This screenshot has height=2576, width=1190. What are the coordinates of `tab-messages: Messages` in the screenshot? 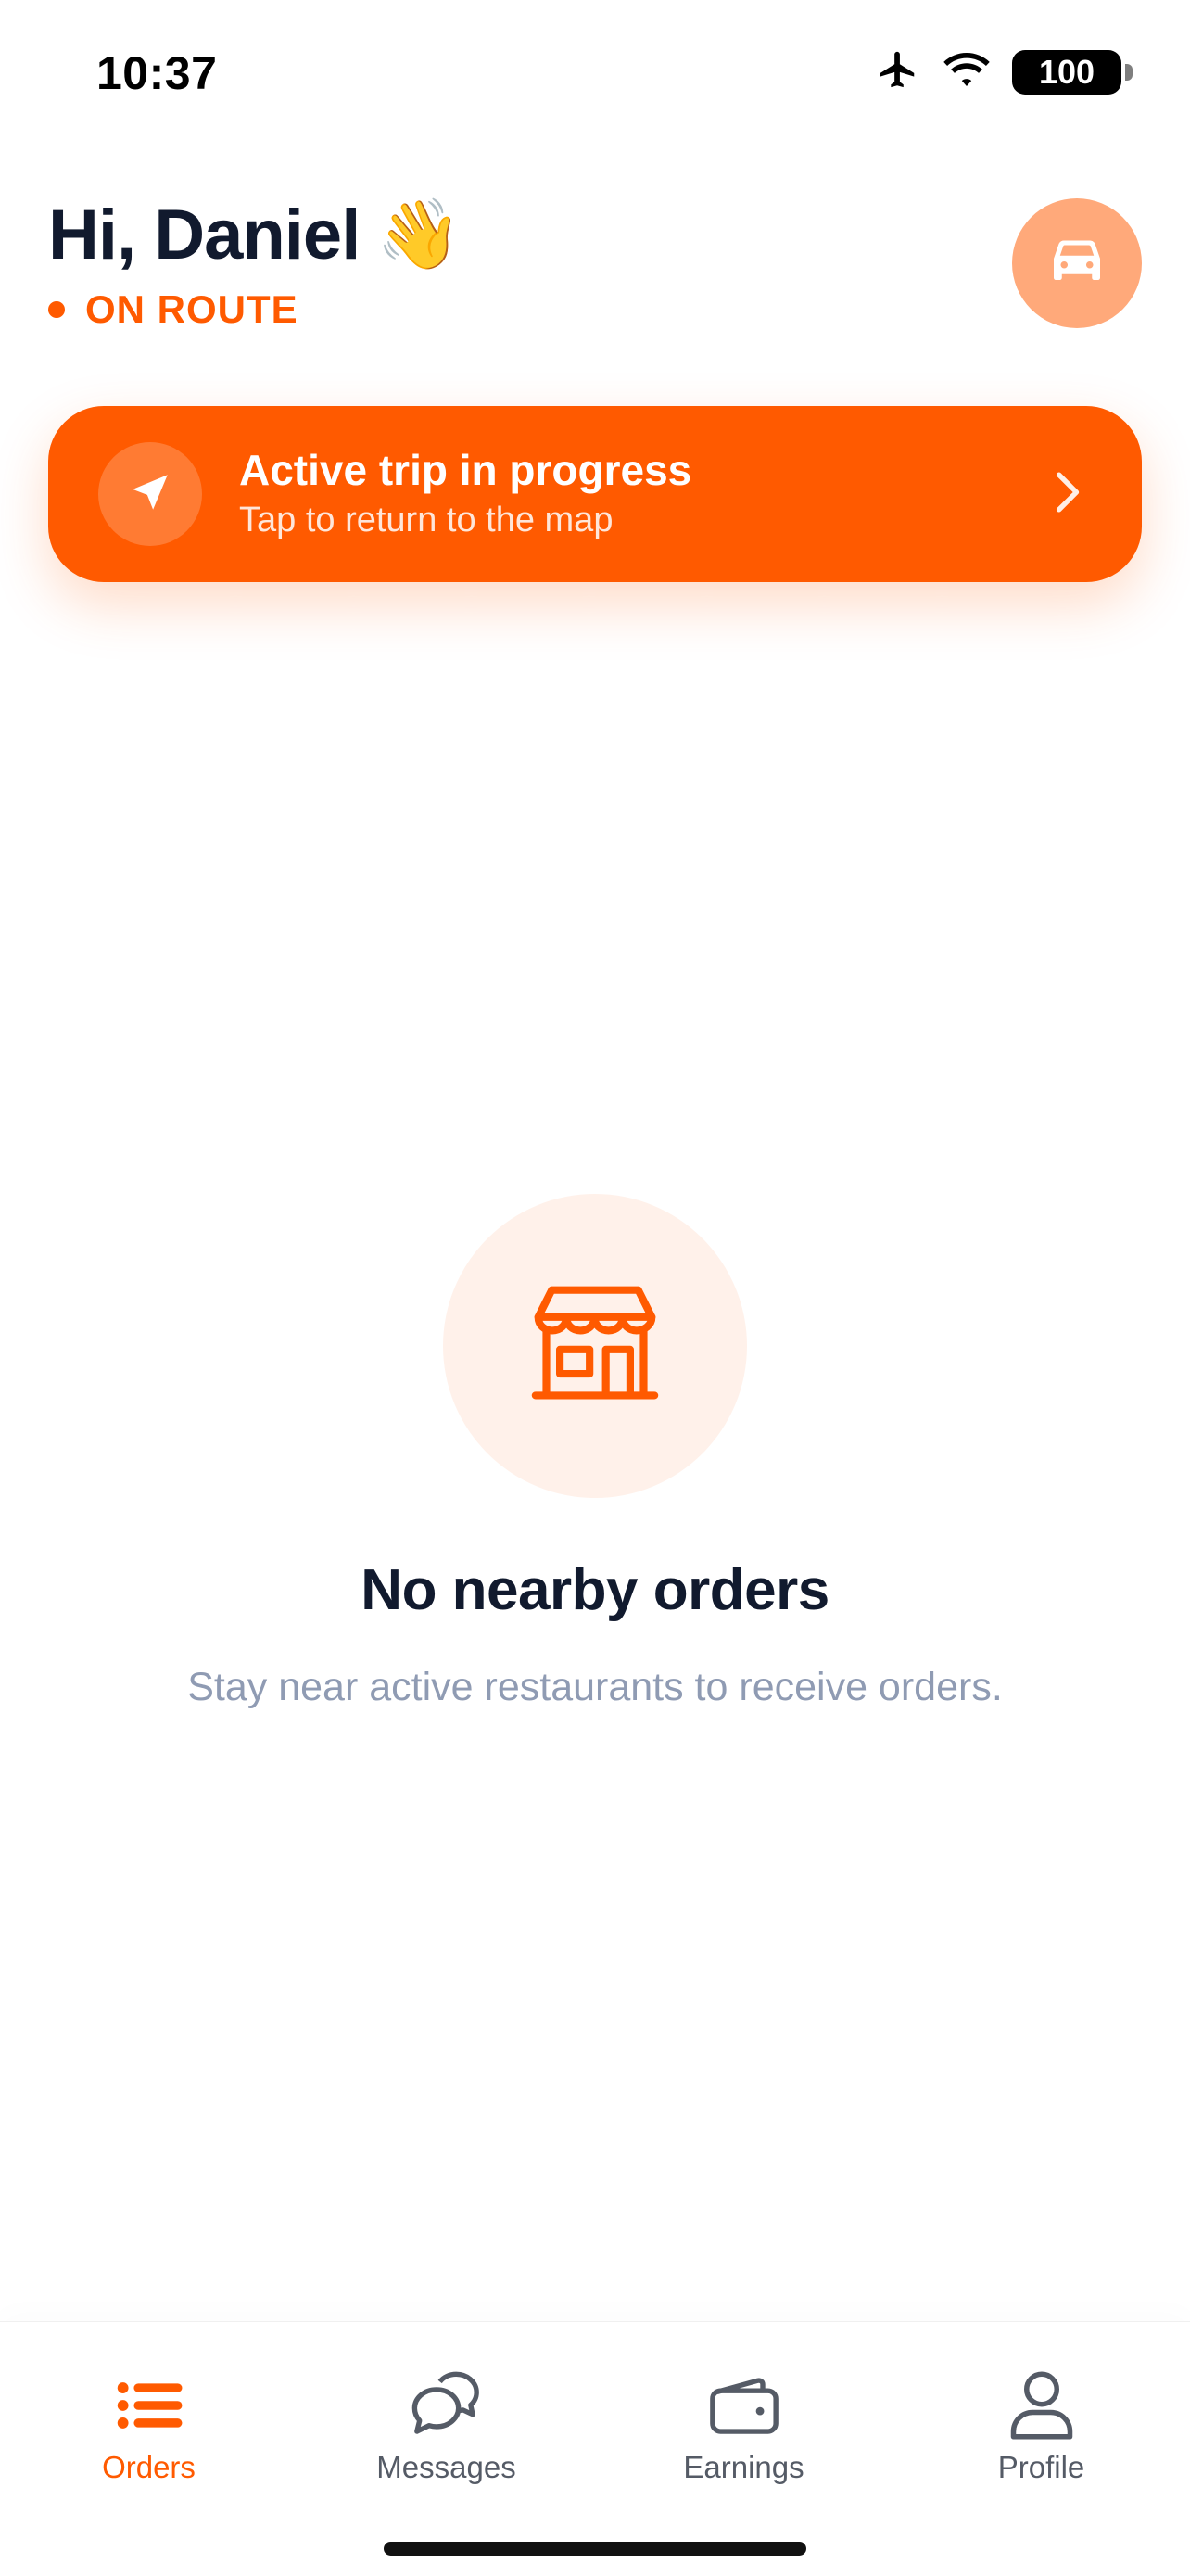 It's located at (446, 2414).